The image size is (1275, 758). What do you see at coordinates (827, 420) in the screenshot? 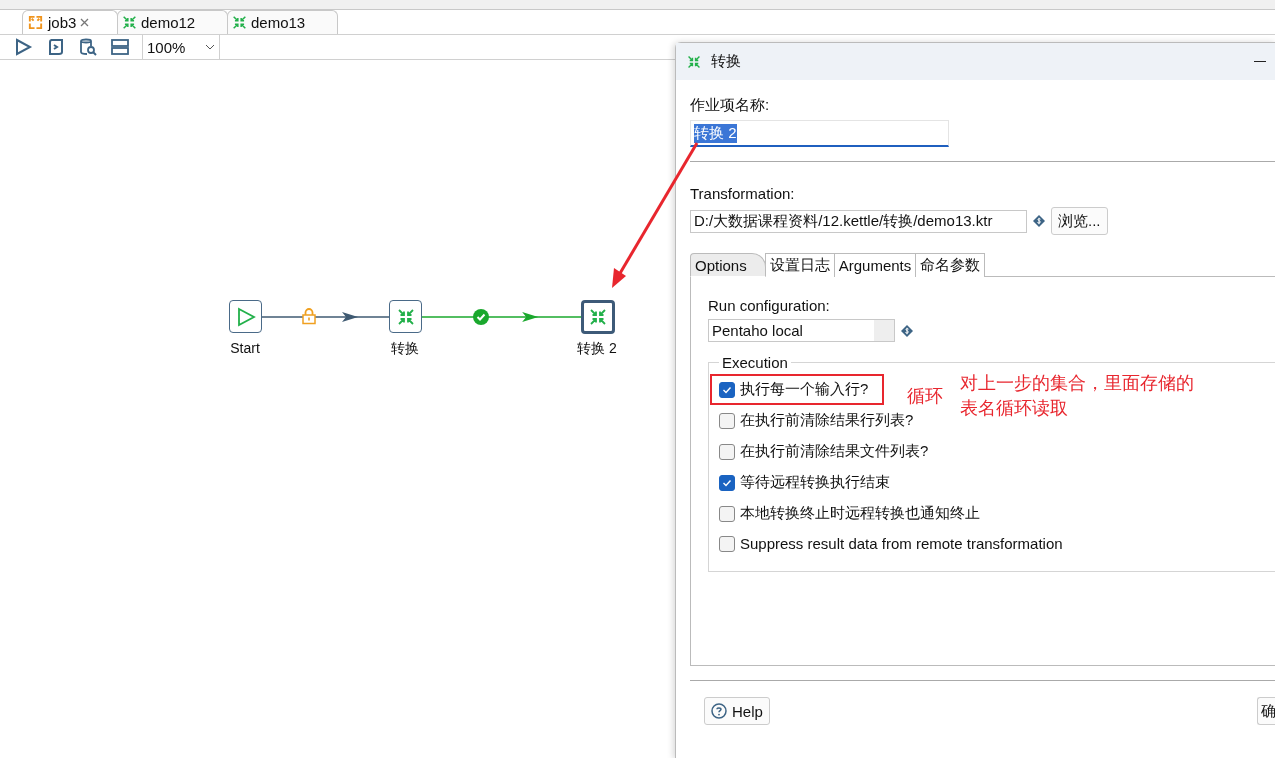
I see `checkbox-label: 在执行前清除结果行列表?` at bounding box center [827, 420].